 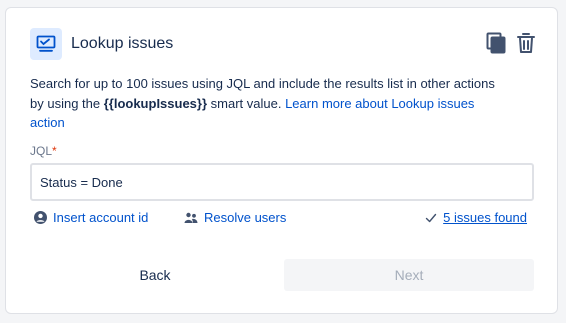 I want to click on duplicate-icon, so click(x=496, y=43).